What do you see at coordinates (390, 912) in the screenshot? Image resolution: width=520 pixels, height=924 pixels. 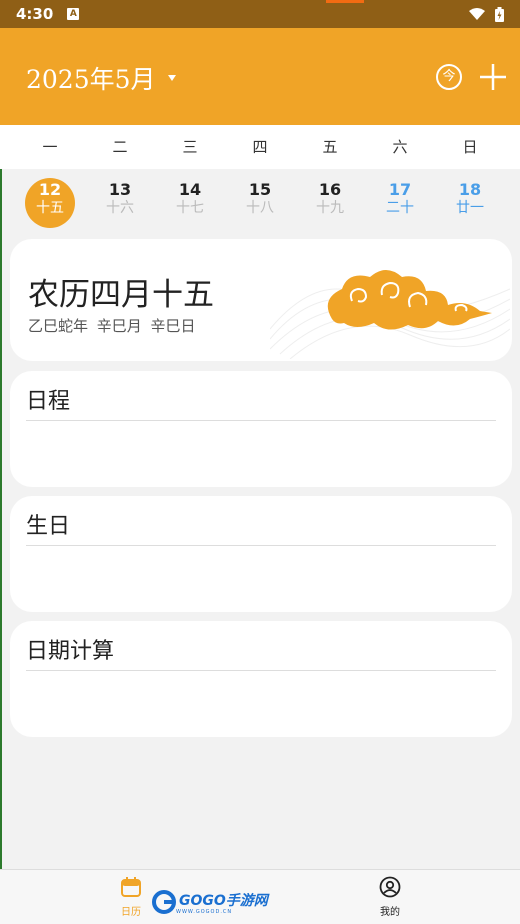 I see `tab-me-label: 我的` at bounding box center [390, 912].